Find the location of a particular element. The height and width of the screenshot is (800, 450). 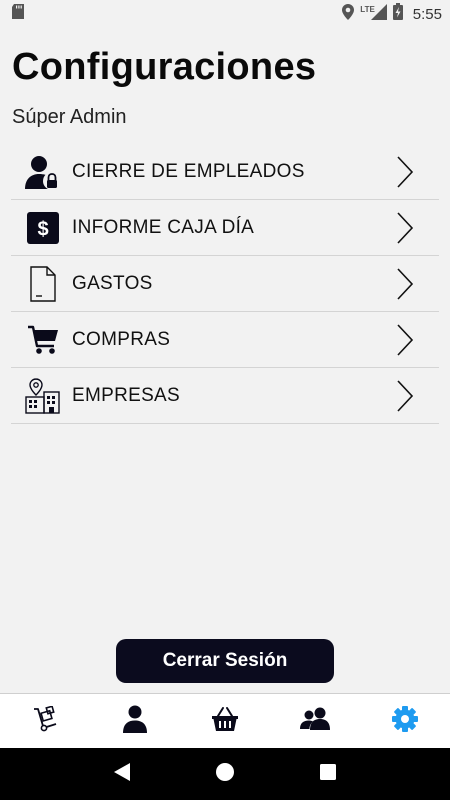

back-button is located at coordinates (122, 774).